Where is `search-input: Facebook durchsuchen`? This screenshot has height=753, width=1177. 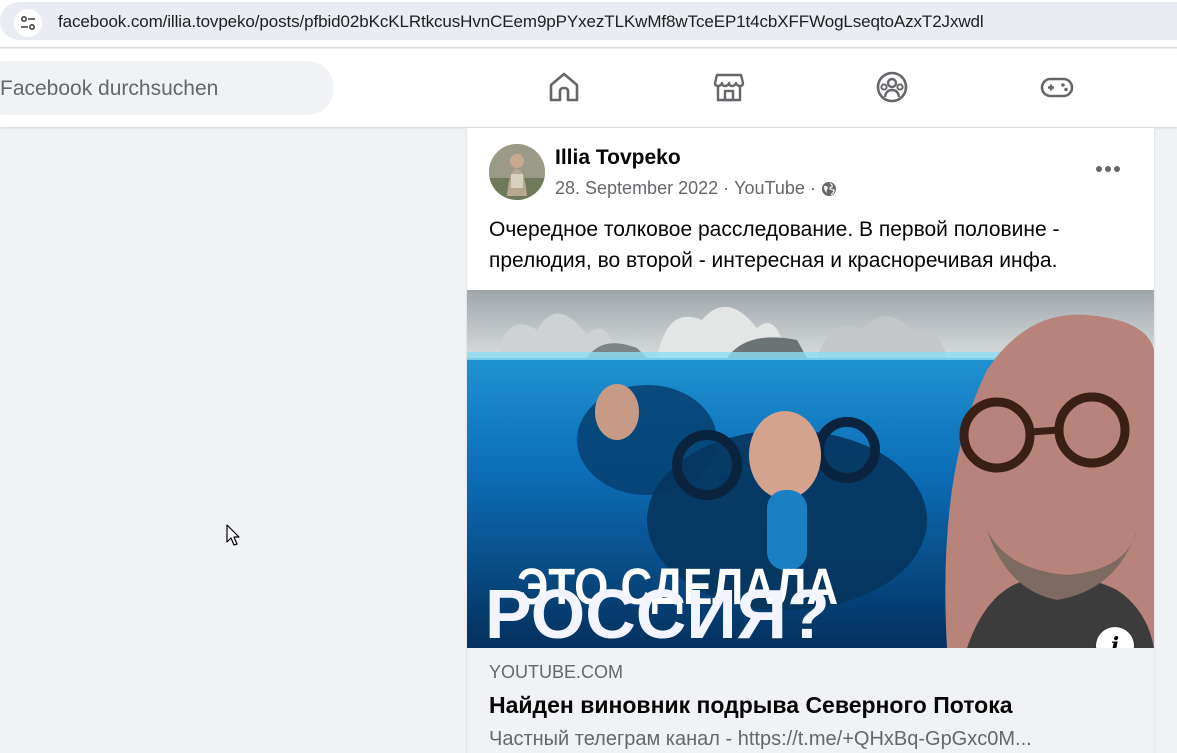 search-input: Facebook durchsuchen is located at coordinates (167, 88).